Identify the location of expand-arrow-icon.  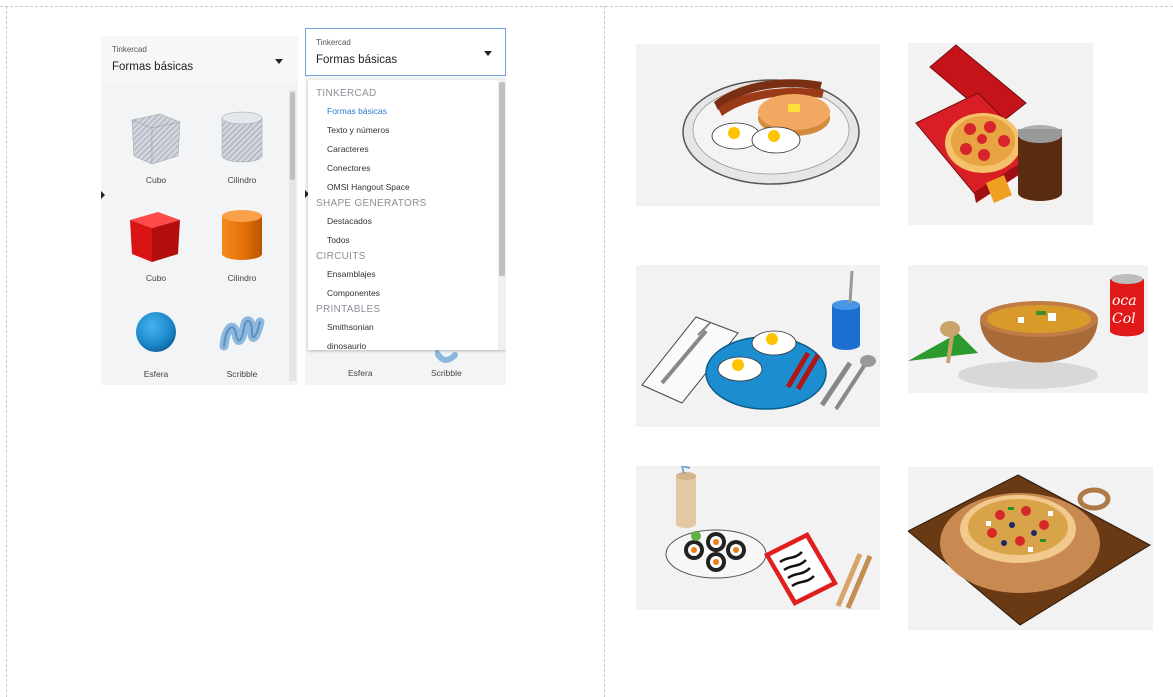
(103, 195).